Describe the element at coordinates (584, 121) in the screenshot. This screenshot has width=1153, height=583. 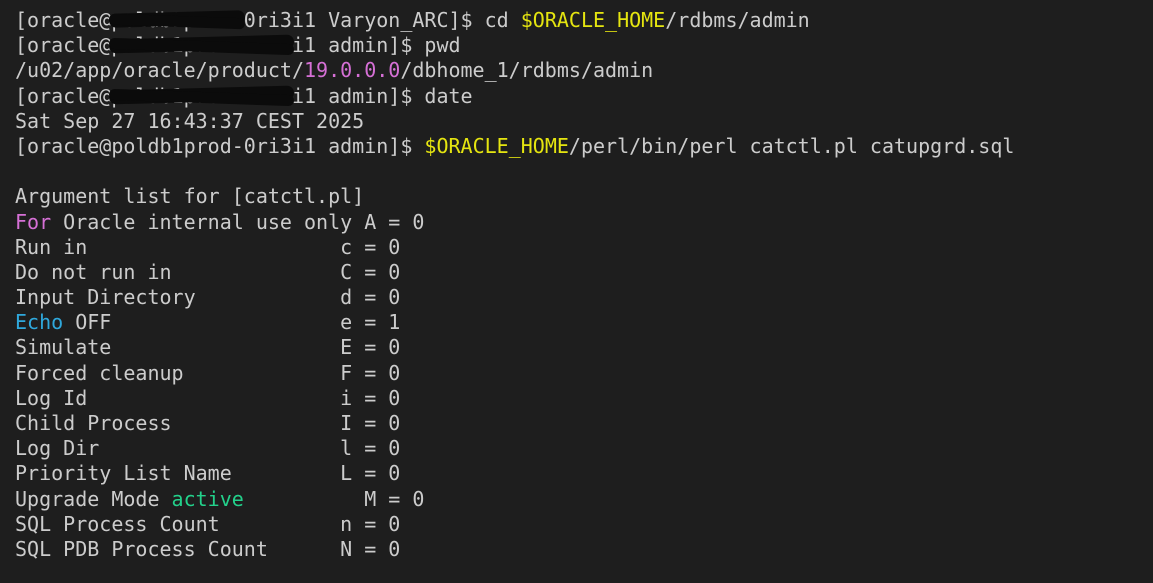
I see `terminal-line: Sat Sep 27 16:43:37 CEST 2025` at that location.